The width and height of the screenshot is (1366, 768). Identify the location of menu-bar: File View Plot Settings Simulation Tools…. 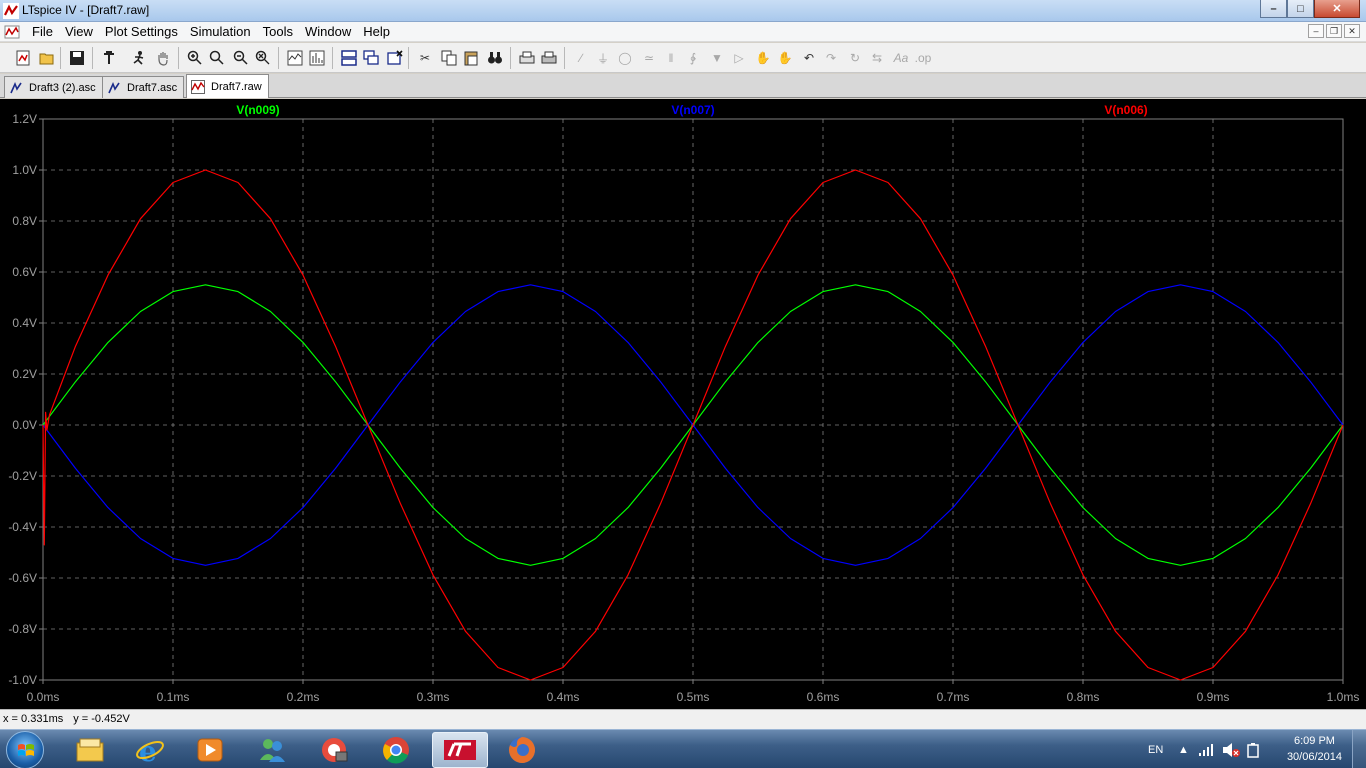
(683, 32).